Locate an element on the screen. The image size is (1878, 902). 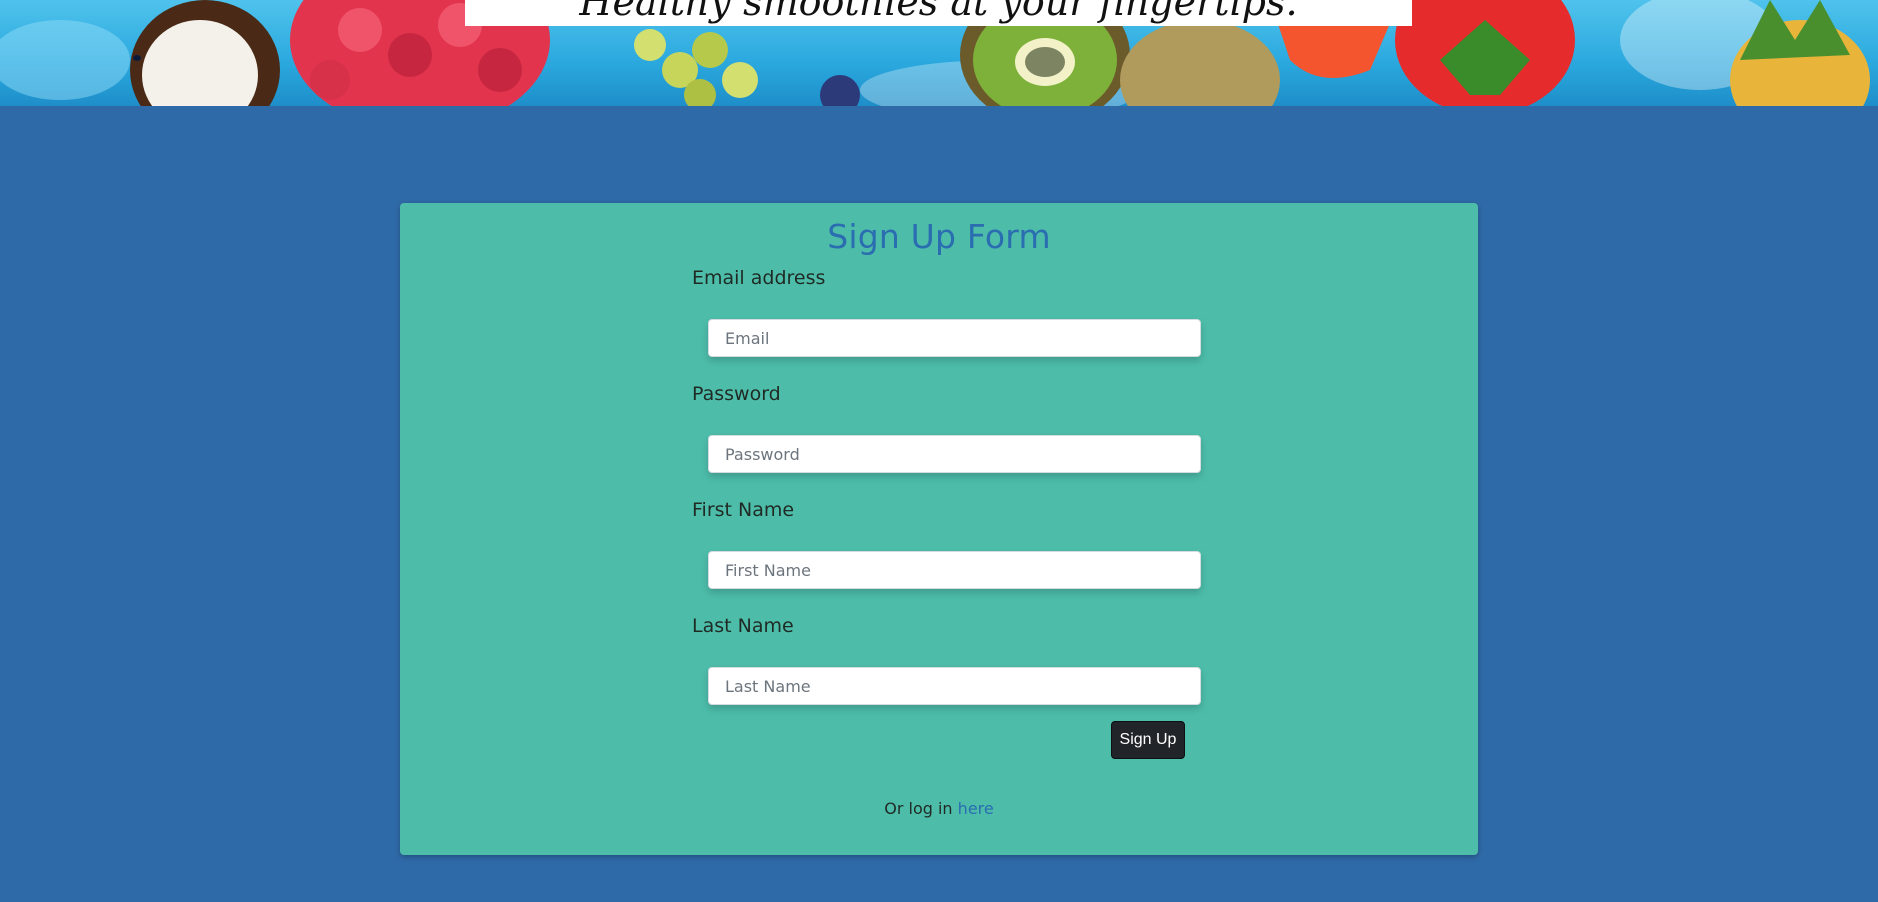
last-name-label: Last Name is located at coordinates (743, 626).